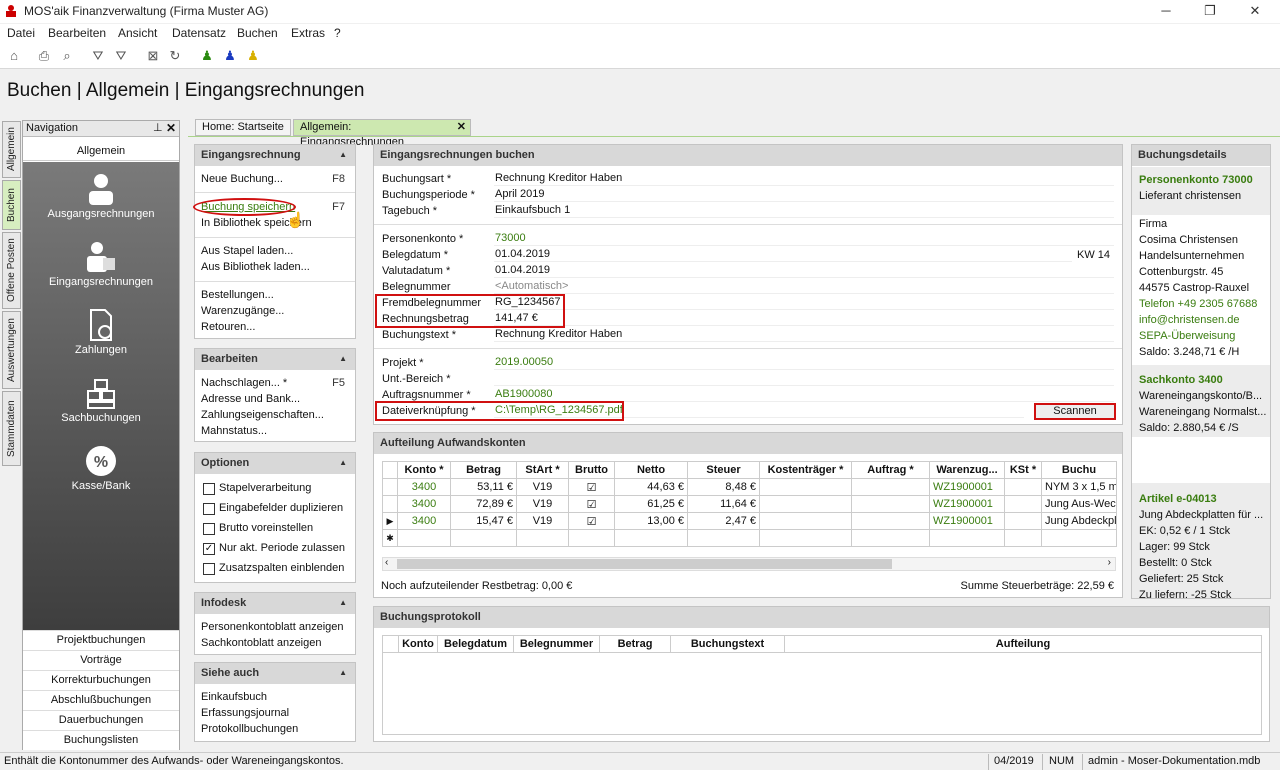 The width and height of the screenshot is (1280, 770). What do you see at coordinates (461, 127) in the screenshot?
I see `tab-close-icon: ✕` at bounding box center [461, 127].